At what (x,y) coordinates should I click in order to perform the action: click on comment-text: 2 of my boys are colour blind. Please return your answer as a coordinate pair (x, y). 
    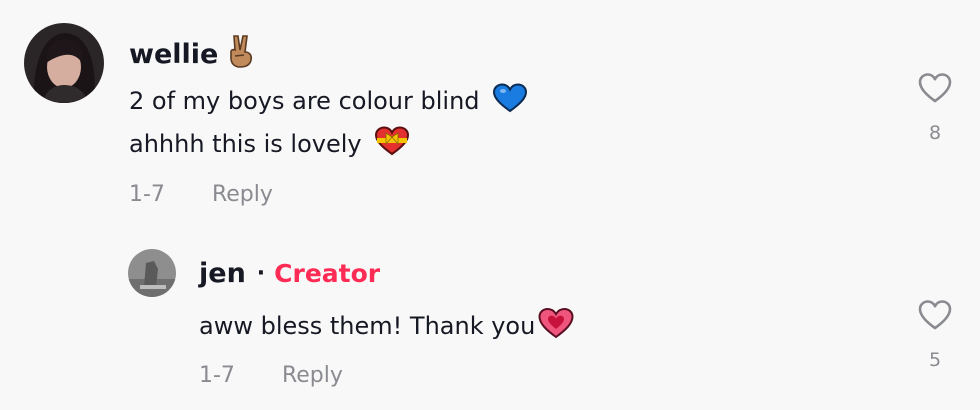
    Looking at the image, I should click on (304, 101).